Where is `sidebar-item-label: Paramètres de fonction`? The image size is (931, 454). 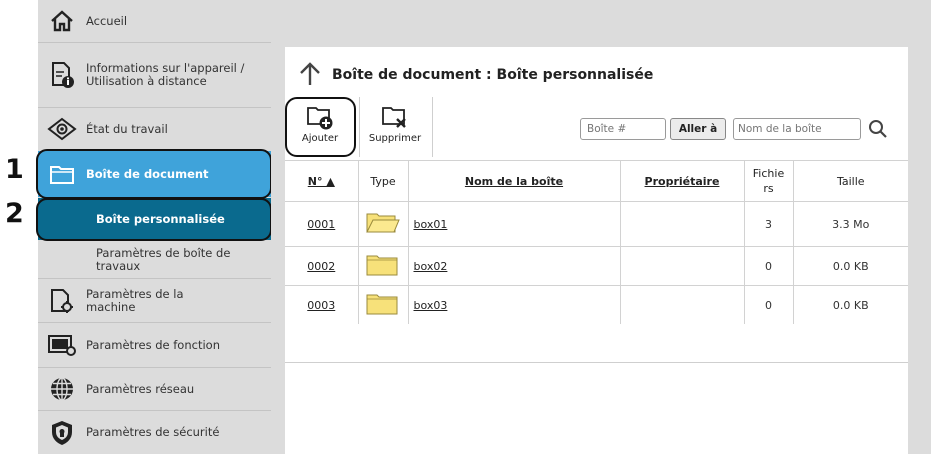
sidebar-item-label: Paramètres de fonction is located at coordinates (153, 344).